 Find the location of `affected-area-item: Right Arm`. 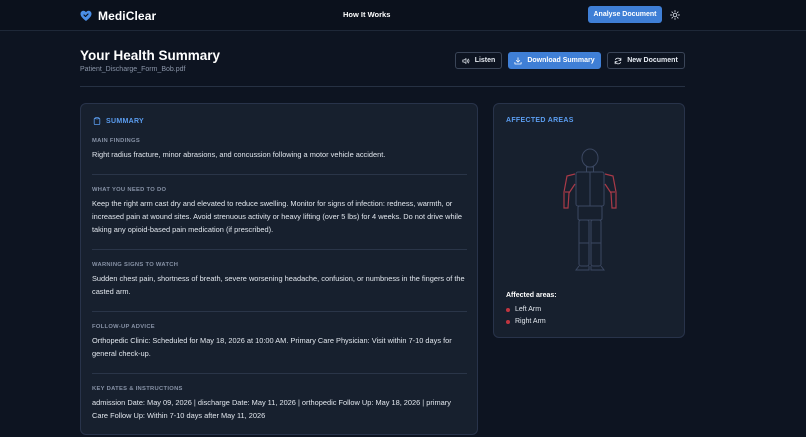

affected-area-item: Right Arm is located at coordinates (526, 321).